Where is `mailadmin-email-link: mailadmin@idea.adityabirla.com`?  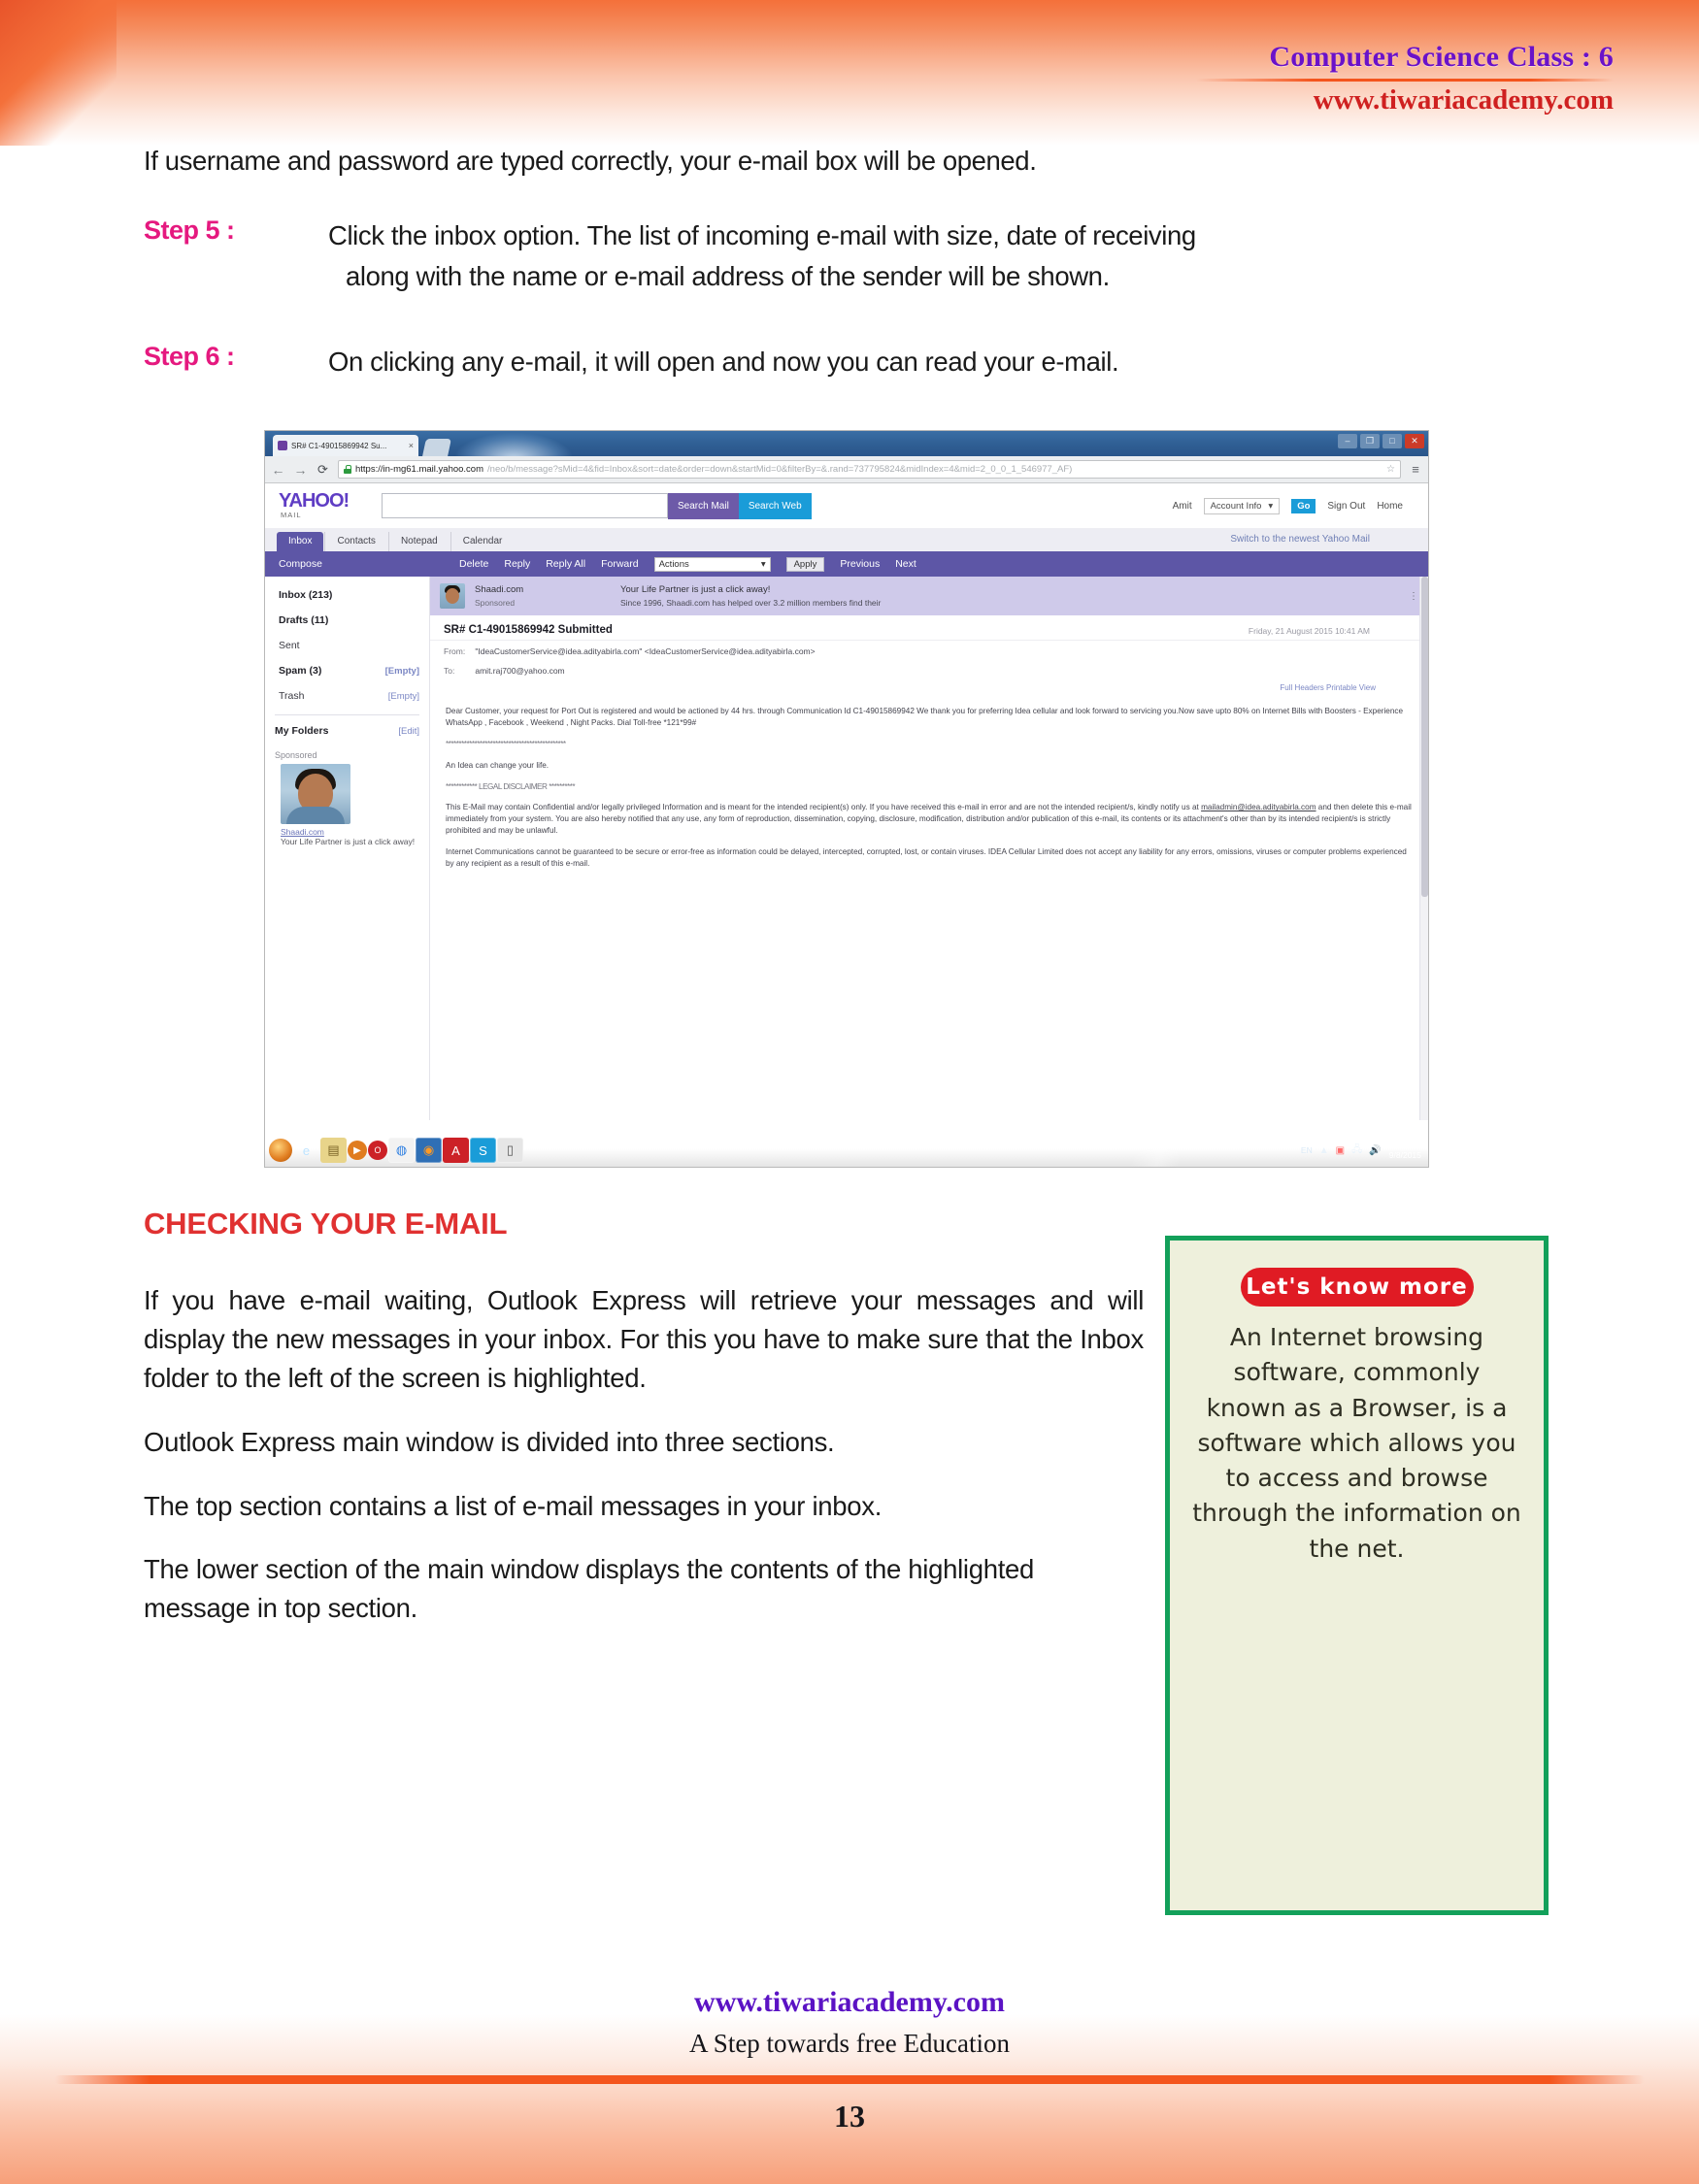
mailadmin-email-link: mailadmin@idea.adityabirla.com is located at coordinates (1258, 807).